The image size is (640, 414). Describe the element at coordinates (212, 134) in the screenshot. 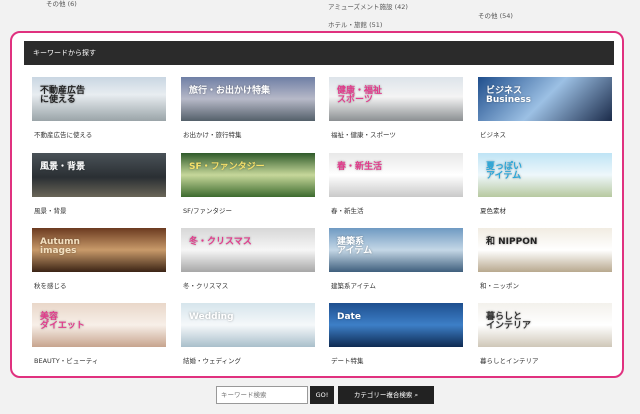

I see `keyword-caption: お出かけ・旅行特集` at that location.